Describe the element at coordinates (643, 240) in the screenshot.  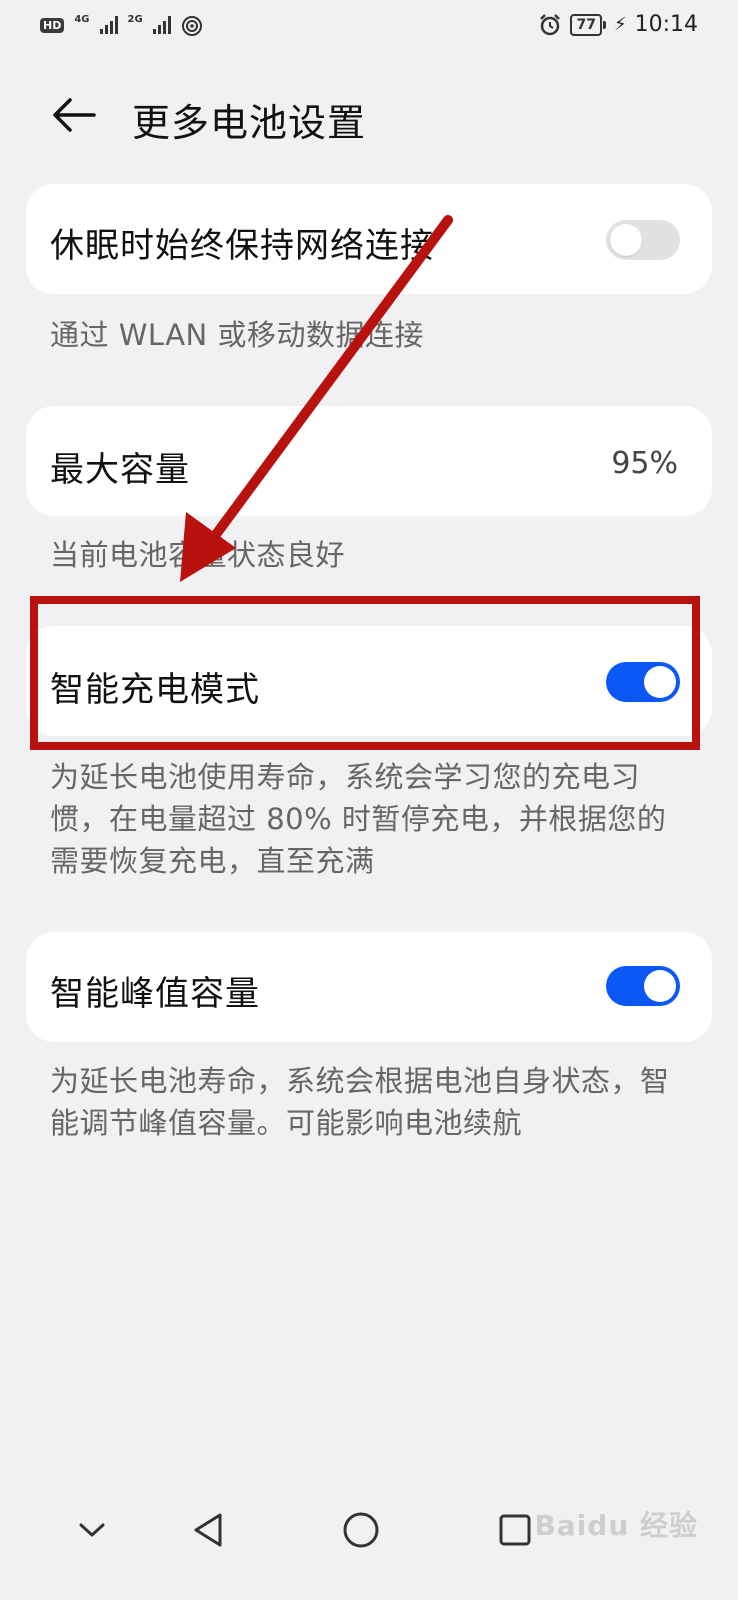
I see `keep-network-toggle` at that location.